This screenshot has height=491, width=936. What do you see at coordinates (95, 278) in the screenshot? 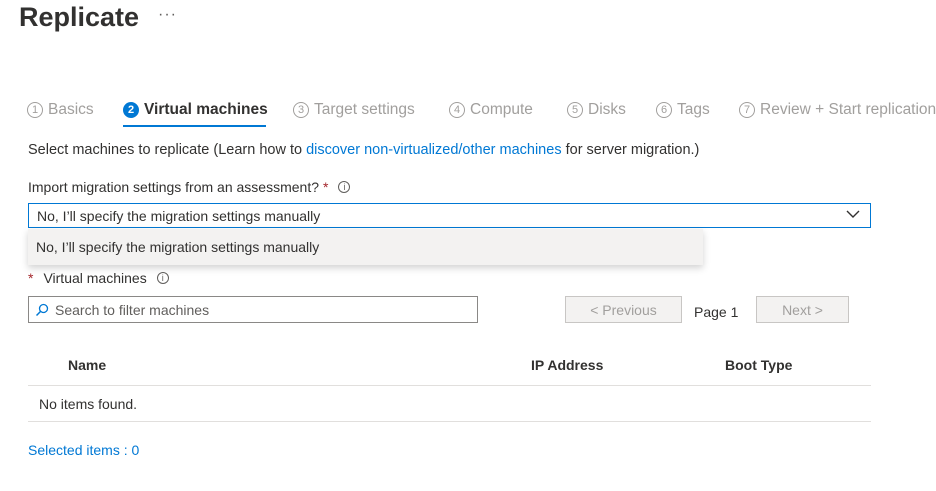
I see `virtual-machines-label-text: Virtual machines` at bounding box center [95, 278].